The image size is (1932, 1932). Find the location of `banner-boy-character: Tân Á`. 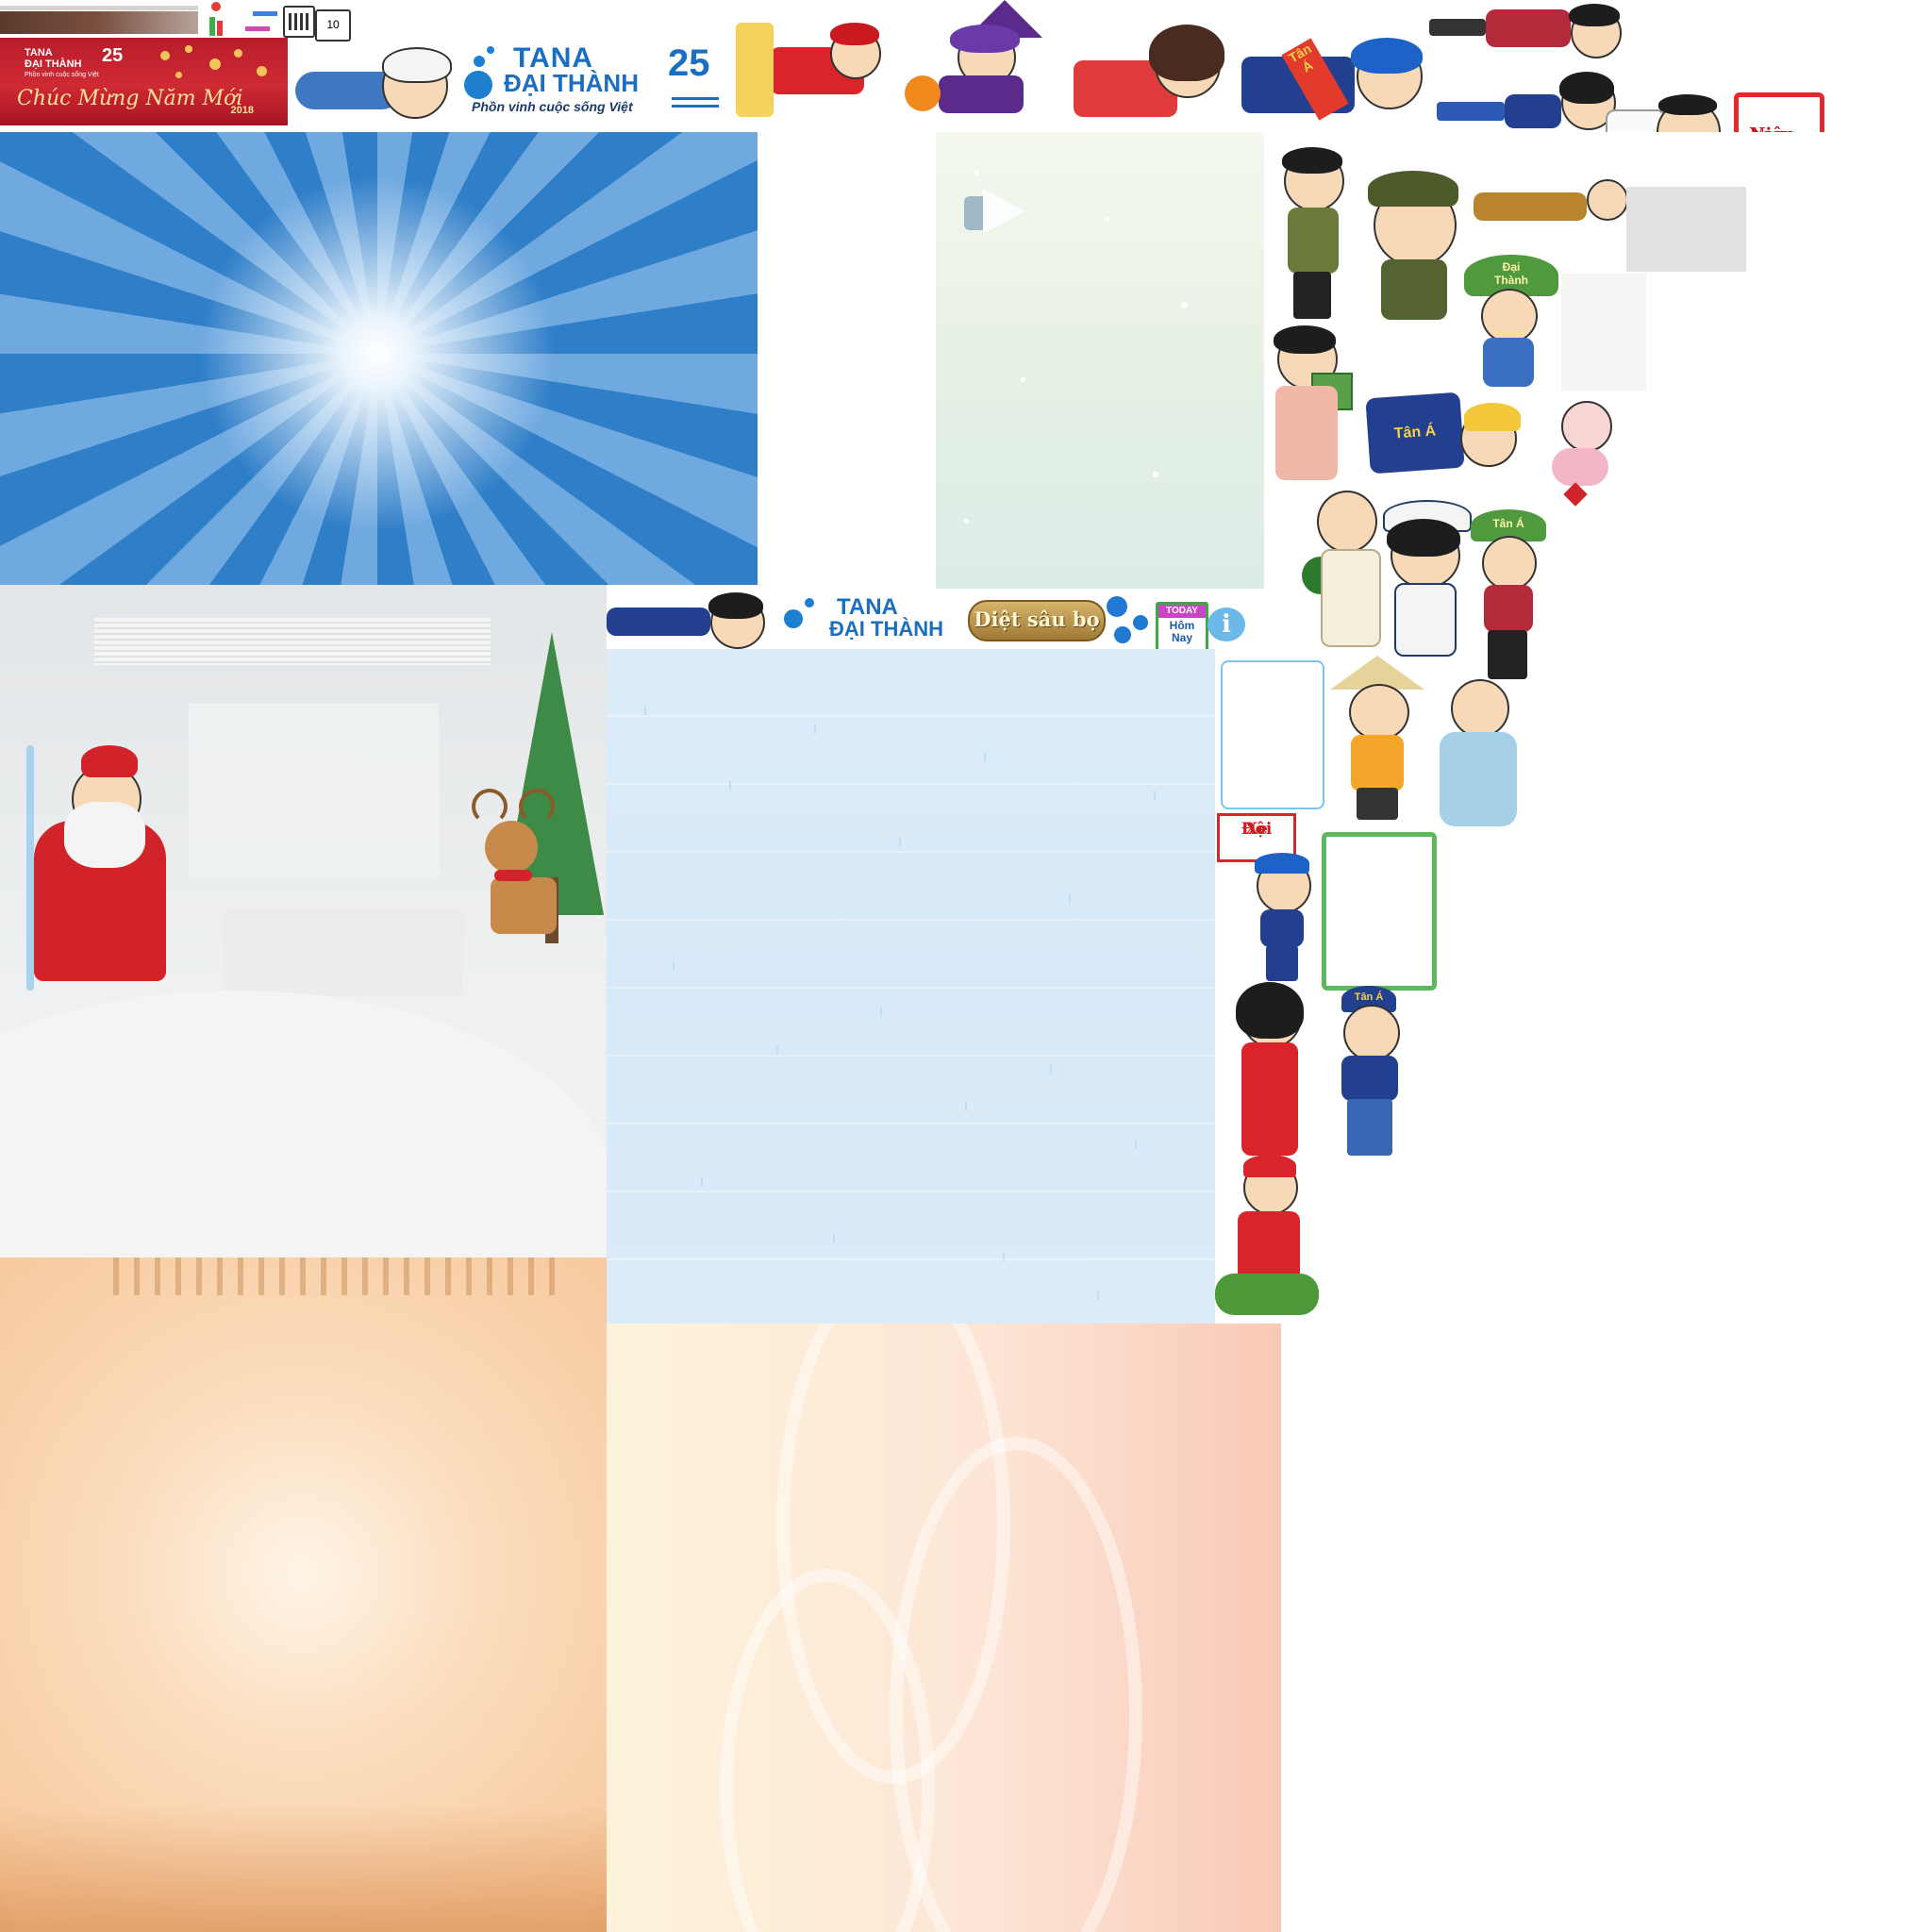

banner-boy-character: Tân Á is located at coordinates (1332, 80).